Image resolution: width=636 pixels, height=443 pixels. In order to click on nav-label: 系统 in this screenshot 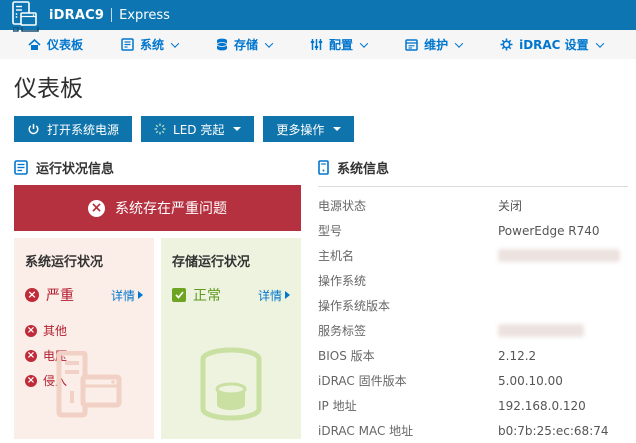, I will do `click(152, 45)`.